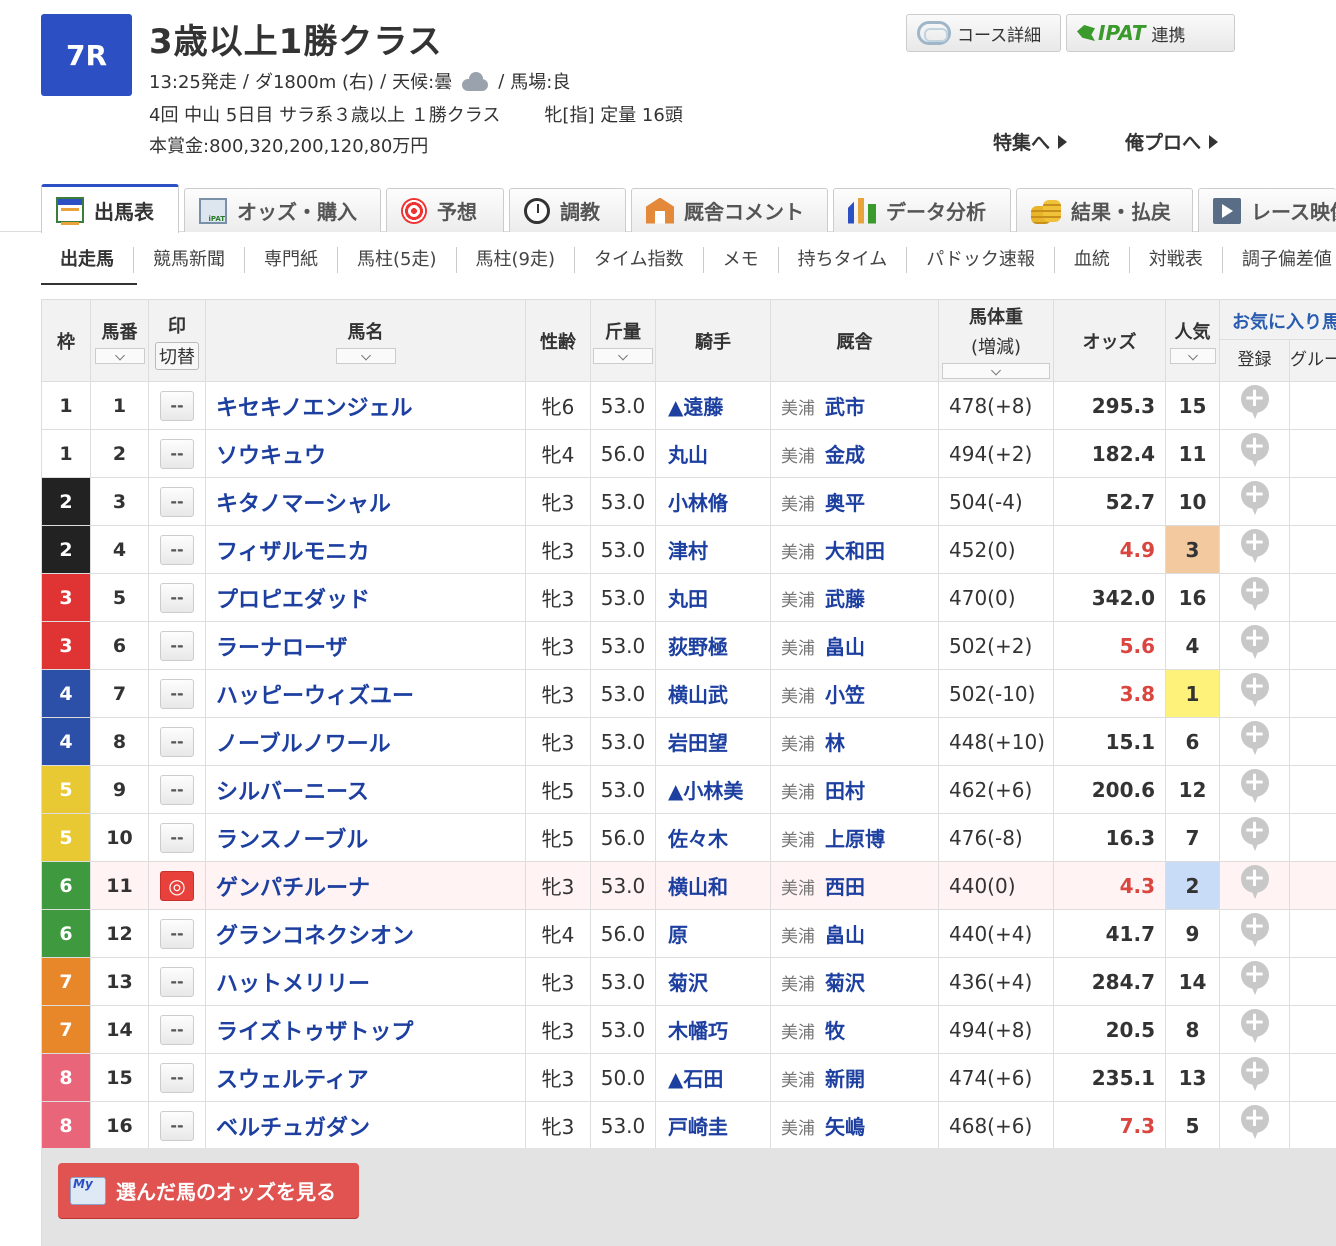 The image size is (1336, 1246). I want to click on trainer-link: 牧, so click(835, 1031).